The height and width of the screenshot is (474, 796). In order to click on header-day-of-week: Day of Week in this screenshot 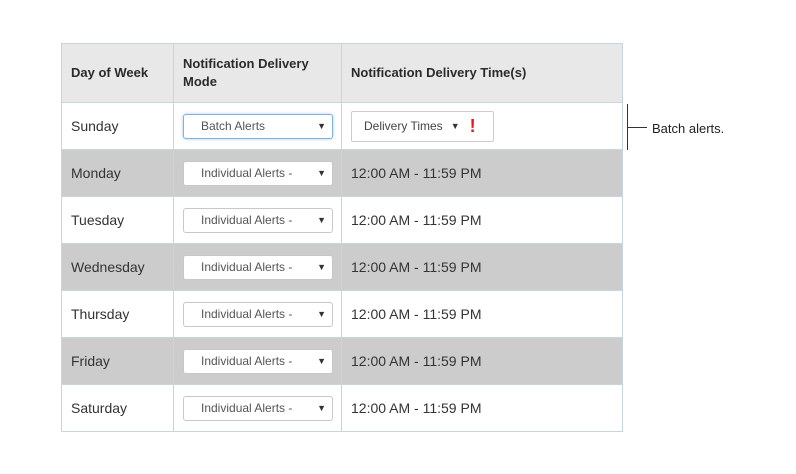, I will do `click(117, 73)`.